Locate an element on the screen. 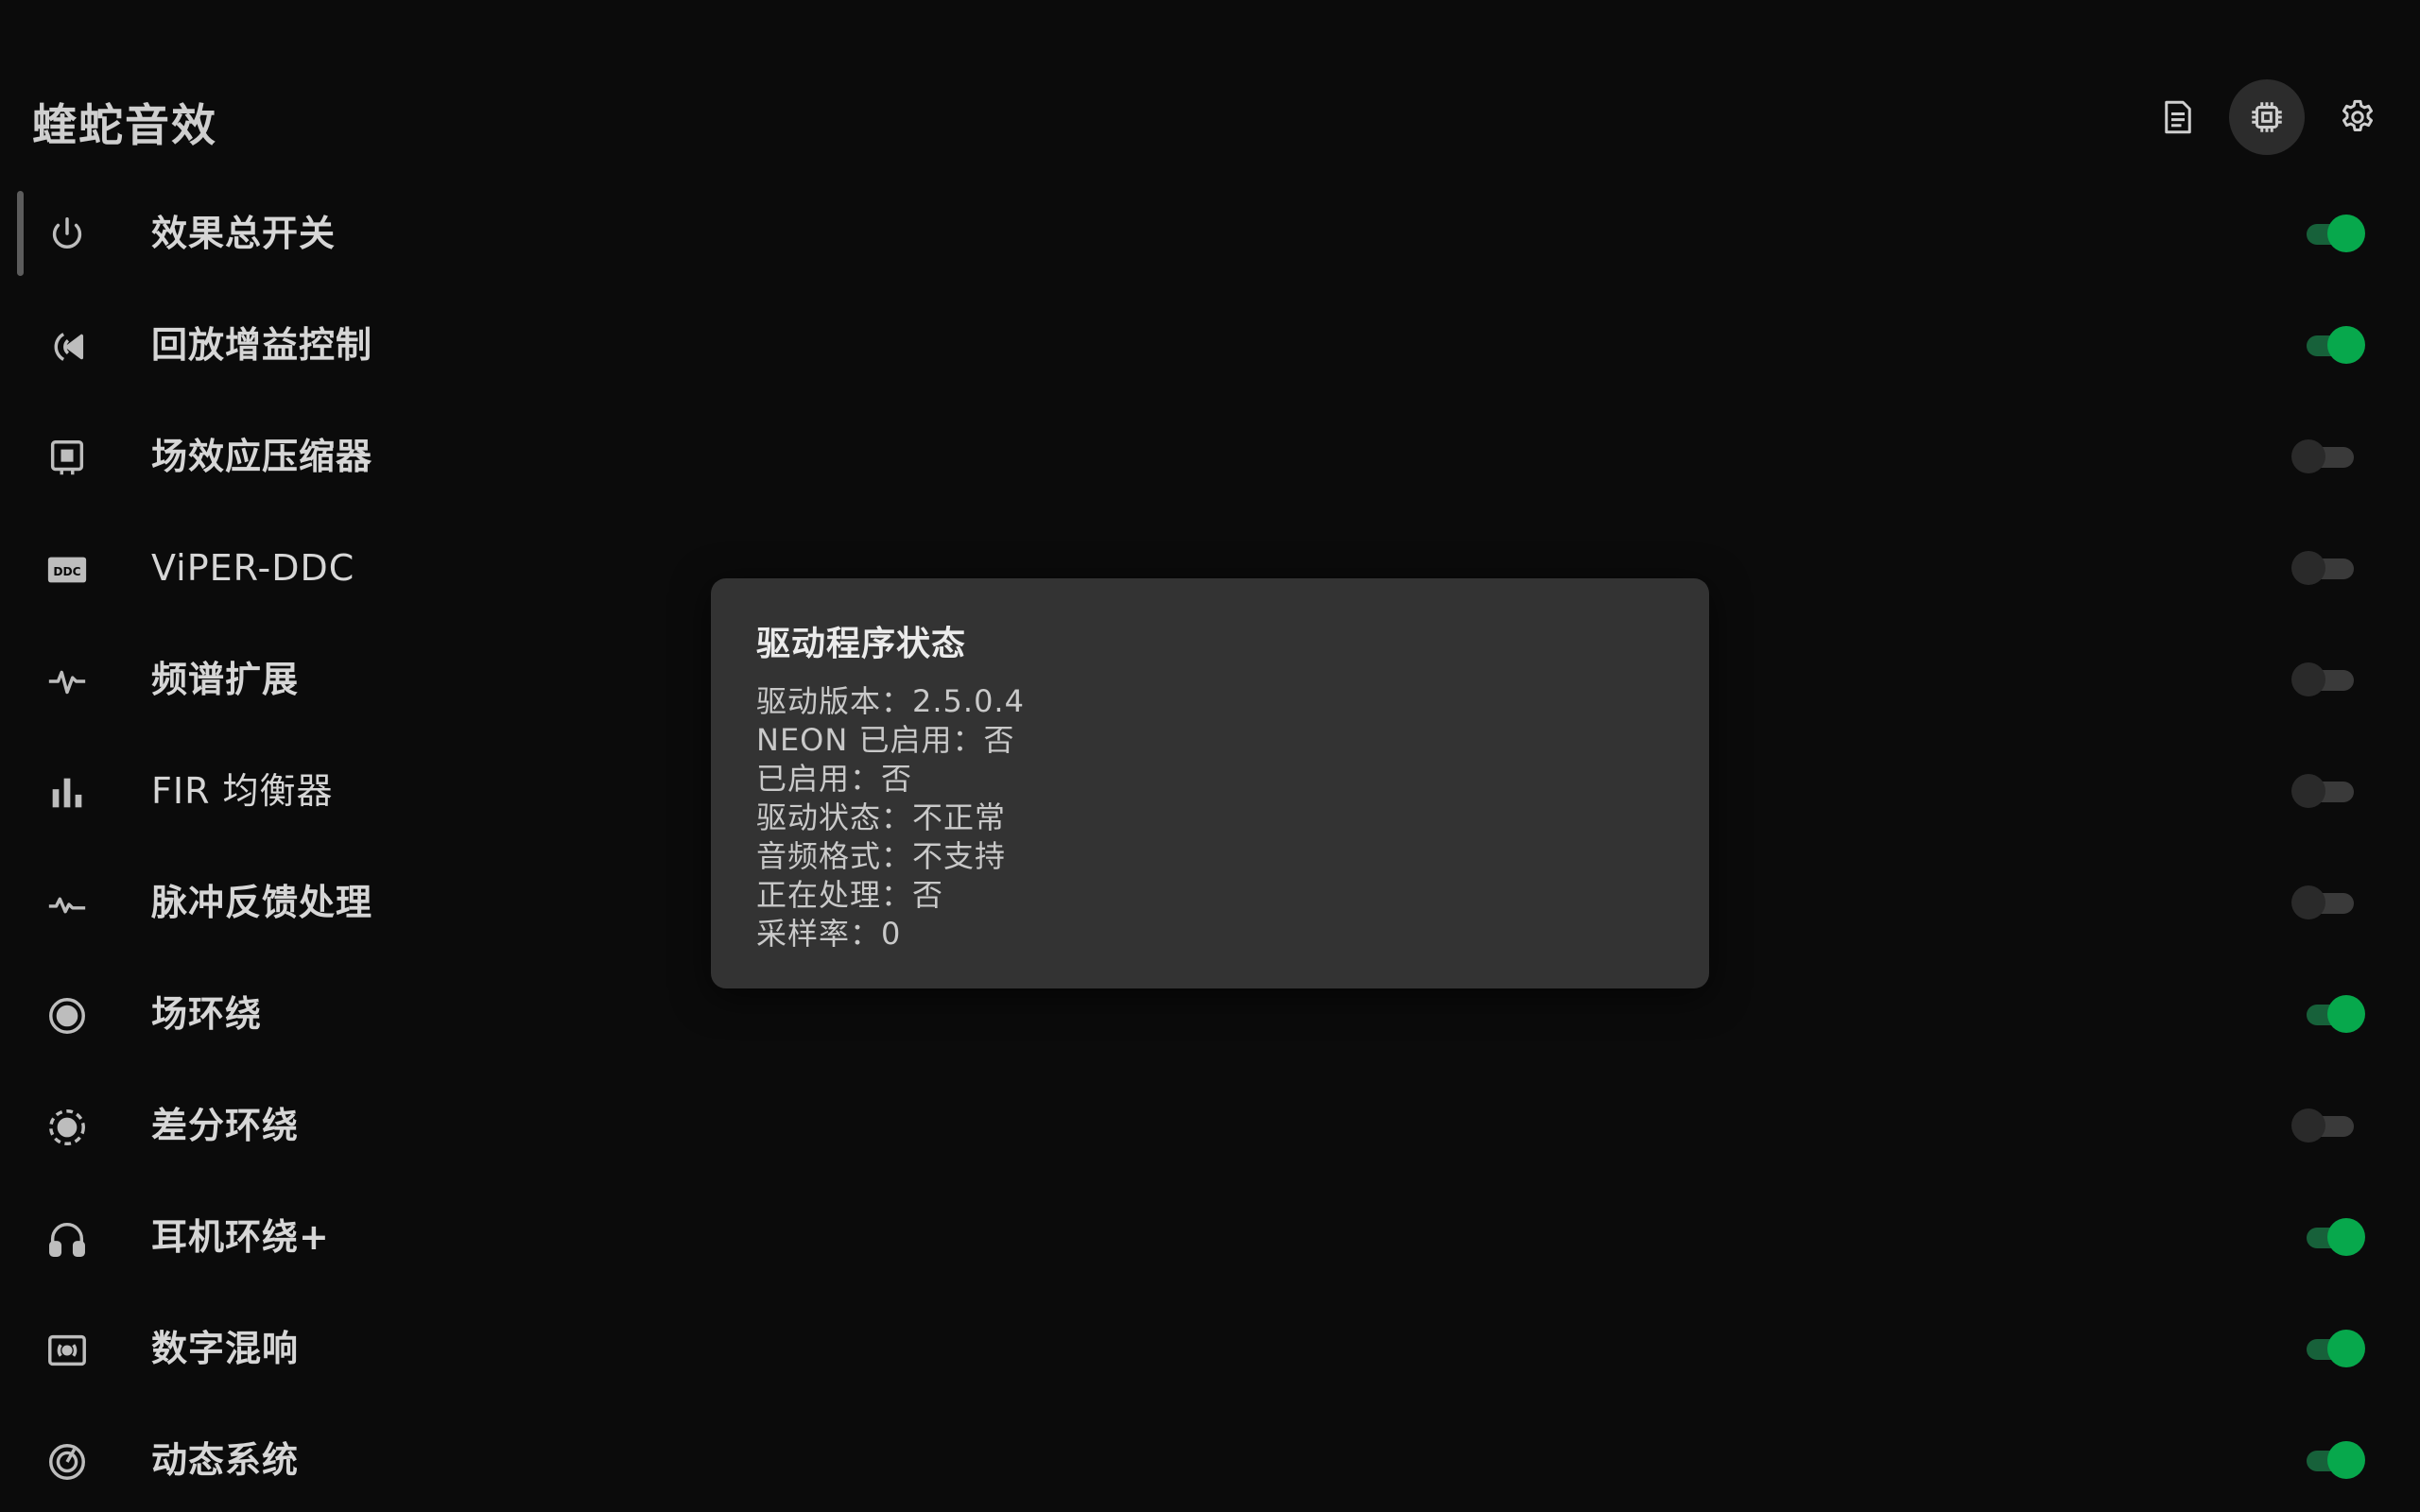 The image size is (2420, 1512). effect-row: 场效应压缩器 is located at coordinates (1210, 456).